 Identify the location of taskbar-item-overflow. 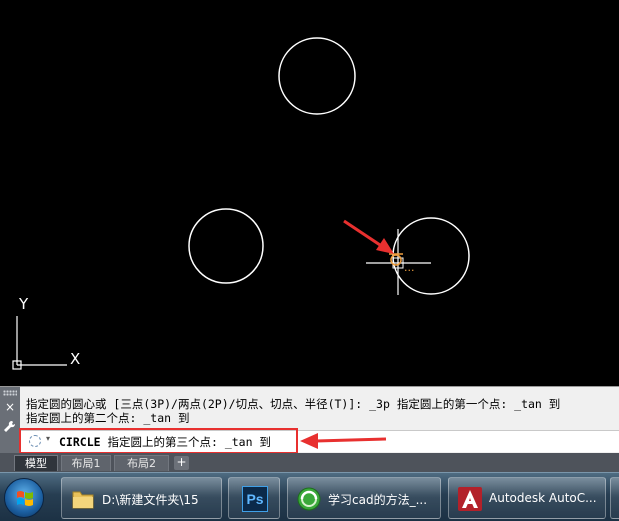
(614, 498).